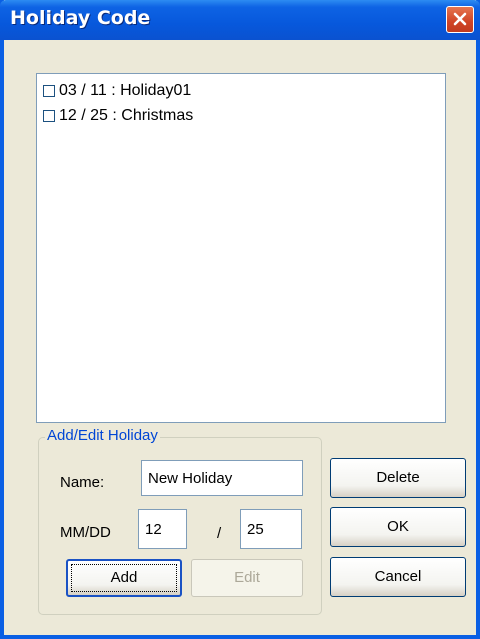 The width and height of the screenshot is (480, 639). I want to click on cancel-button-label: Cancel, so click(398, 576).